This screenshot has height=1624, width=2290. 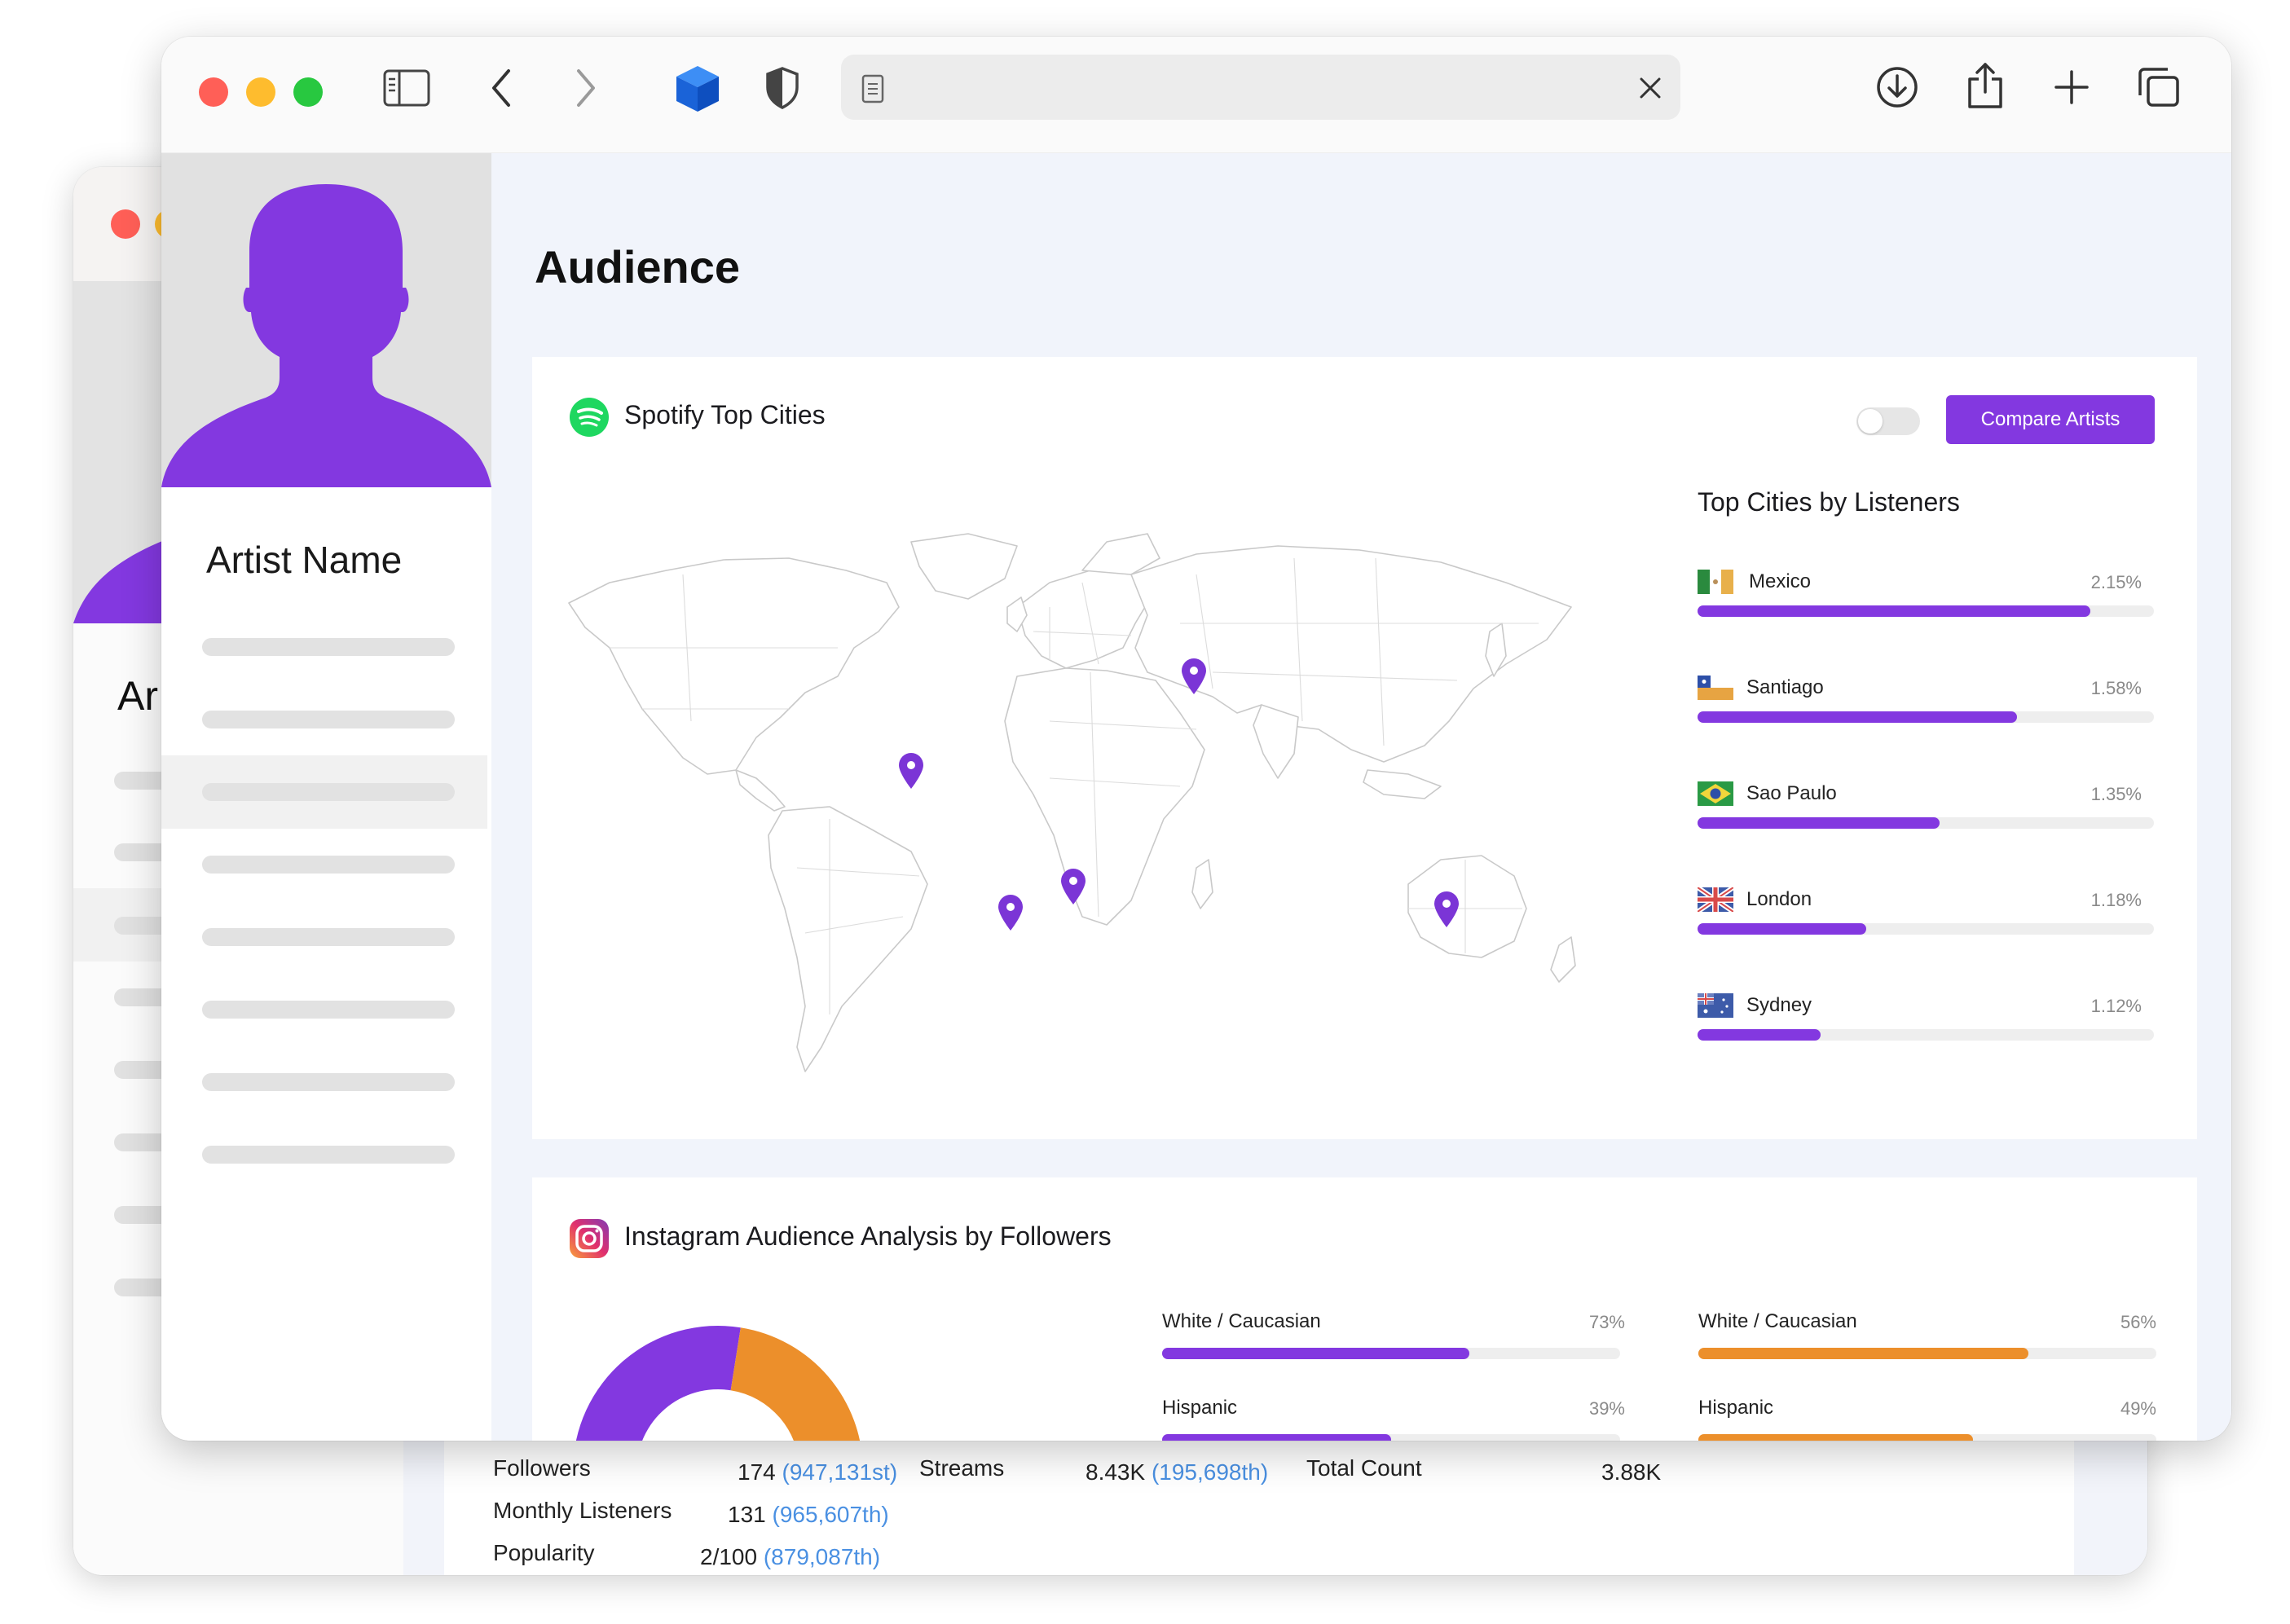 I want to click on back-artist-name: Ar, so click(x=138, y=696).